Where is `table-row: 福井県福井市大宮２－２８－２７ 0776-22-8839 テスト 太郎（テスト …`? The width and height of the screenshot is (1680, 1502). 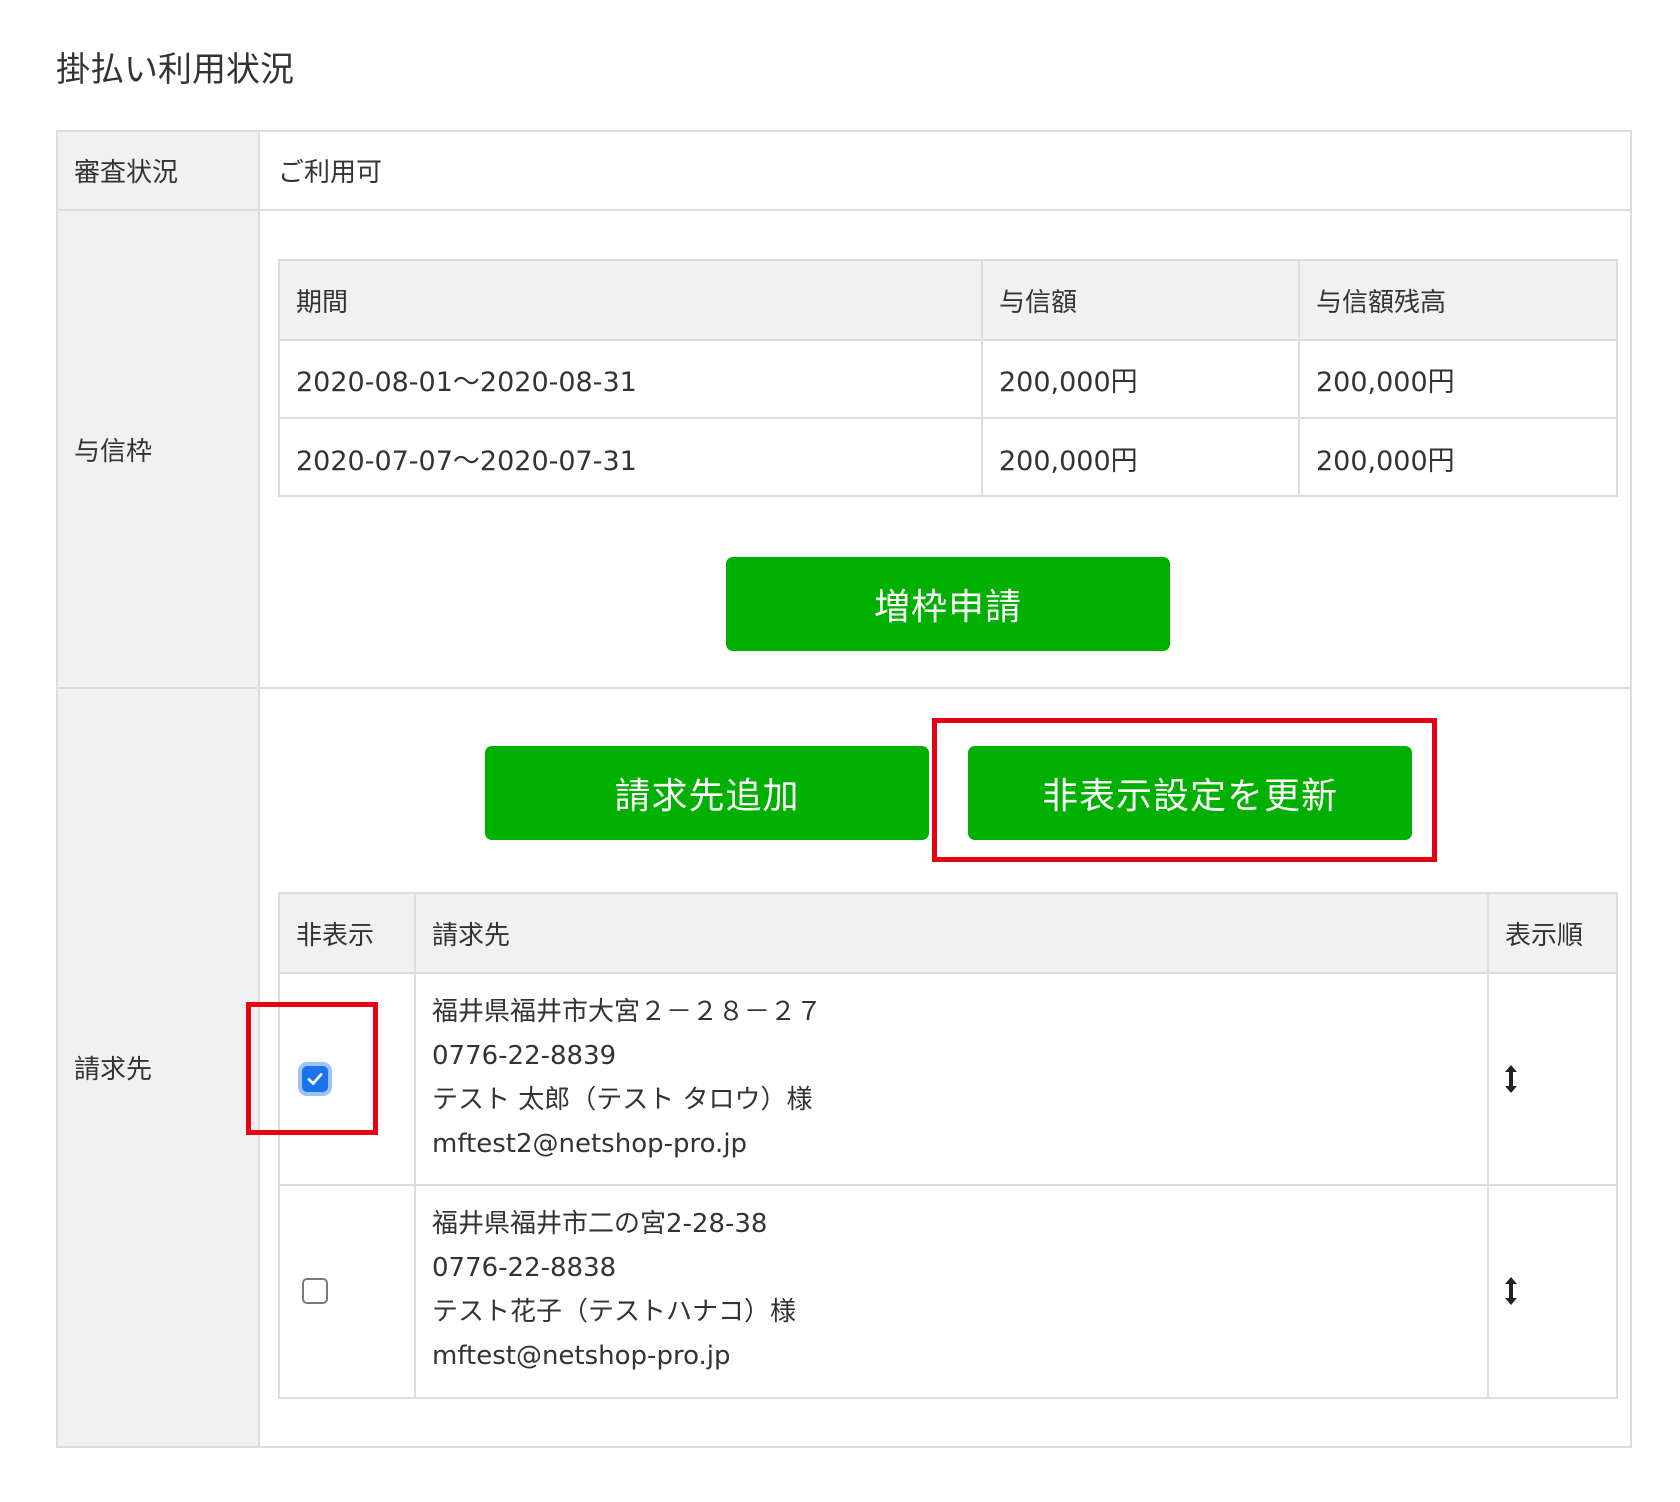 table-row: 福井県福井市大宮２－２８－２７ 0776-22-8839 テスト 太郎（テスト … is located at coordinates (948, 1080).